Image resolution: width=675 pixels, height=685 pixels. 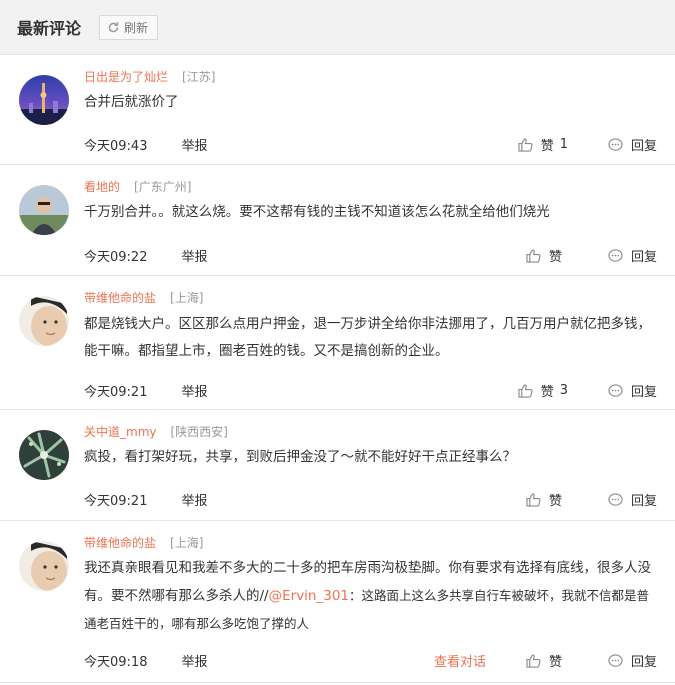 What do you see at coordinates (126, 76) in the screenshot?
I see `username: 日出是为了灿烂` at bounding box center [126, 76].